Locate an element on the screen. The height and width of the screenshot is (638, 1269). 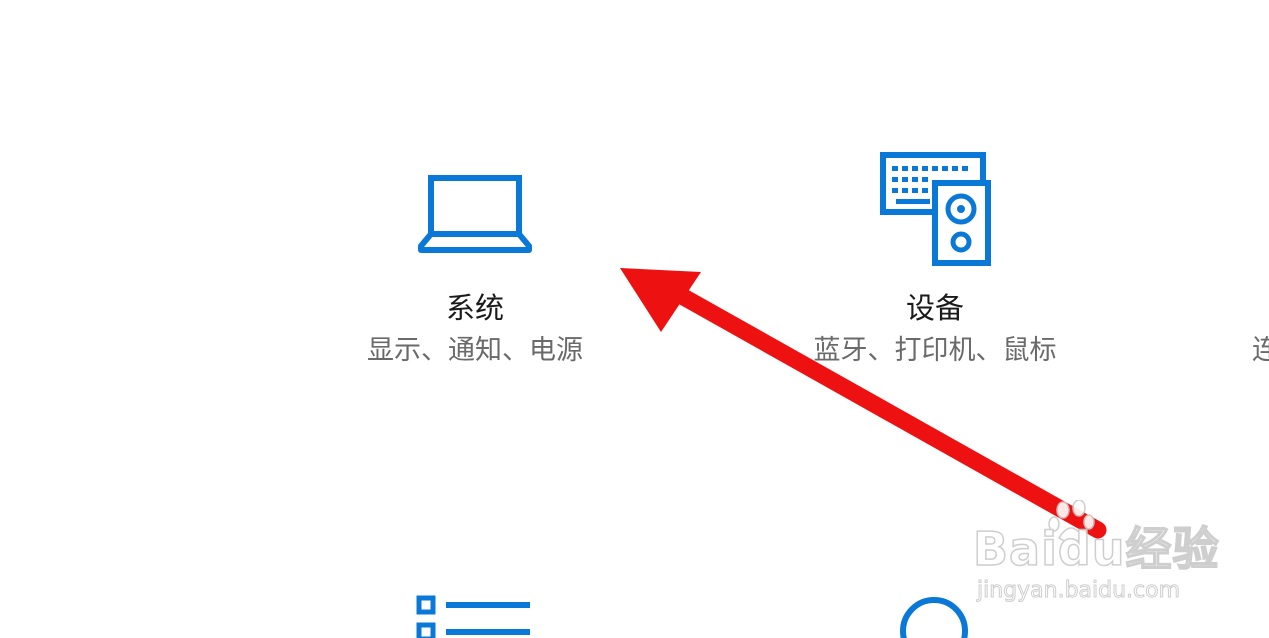
tile-description: 显示、通知、电源 is located at coordinates (475, 350).